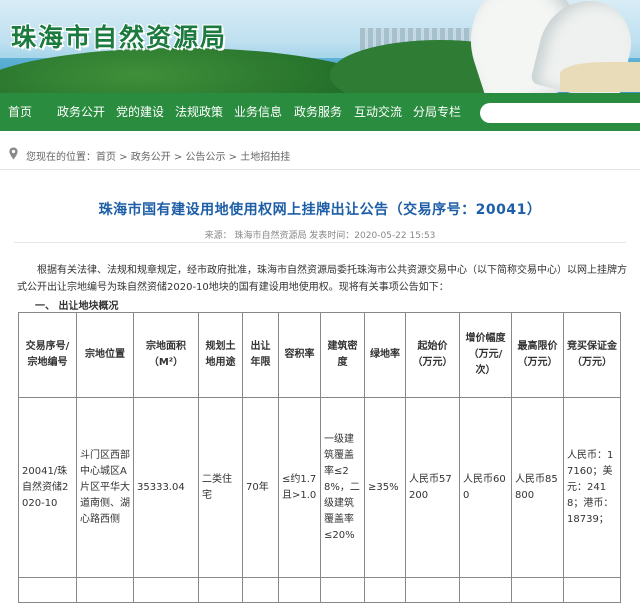 This screenshot has width=640, height=603. I want to click on beach, so click(600, 77).